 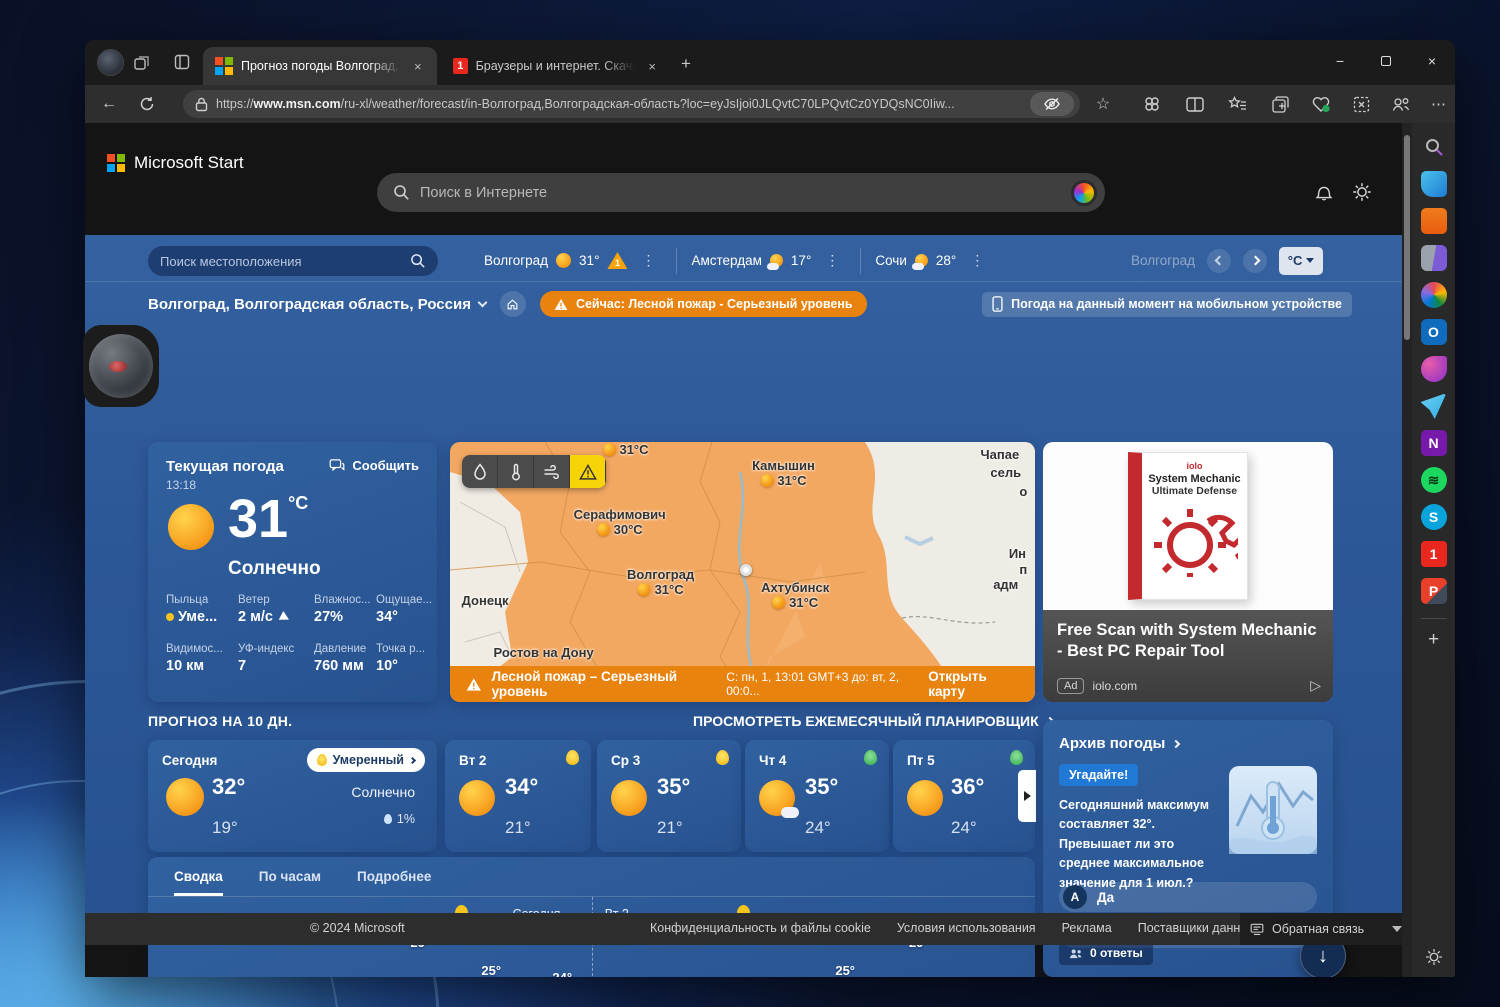 What do you see at coordinates (491, 970) in the screenshot?
I see `chart-temp-label: 25°` at bounding box center [491, 970].